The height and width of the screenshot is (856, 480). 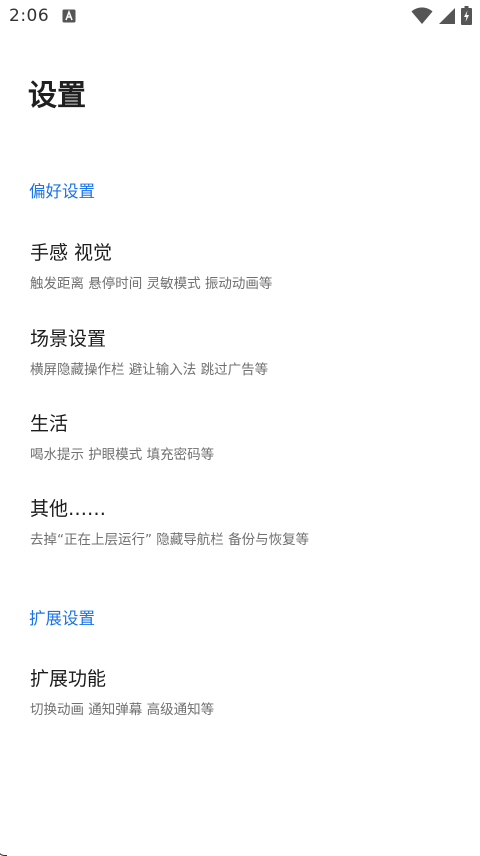 What do you see at coordinates (466, 15) in the screenshot?
I see `battery-charging-icon` at bounding box center [466, 15].